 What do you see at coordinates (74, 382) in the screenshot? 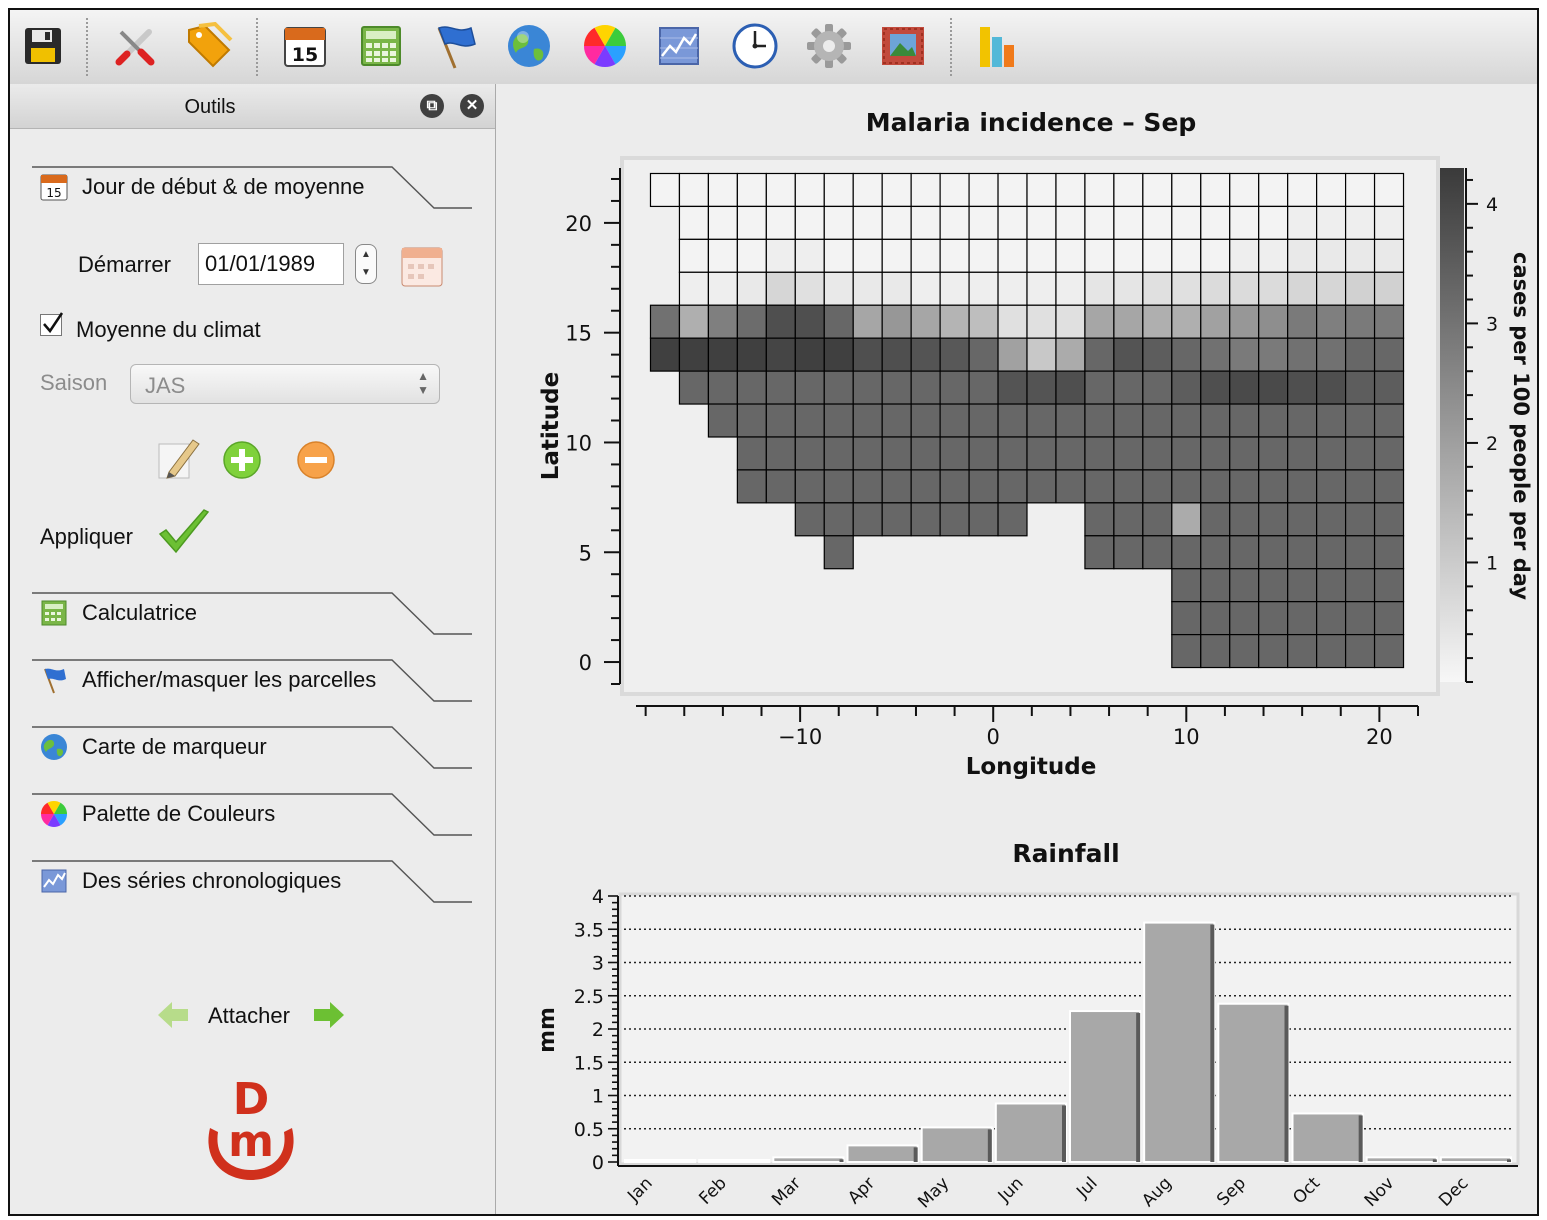
I see `season-label: Saison` at bounding box center [74, 382].